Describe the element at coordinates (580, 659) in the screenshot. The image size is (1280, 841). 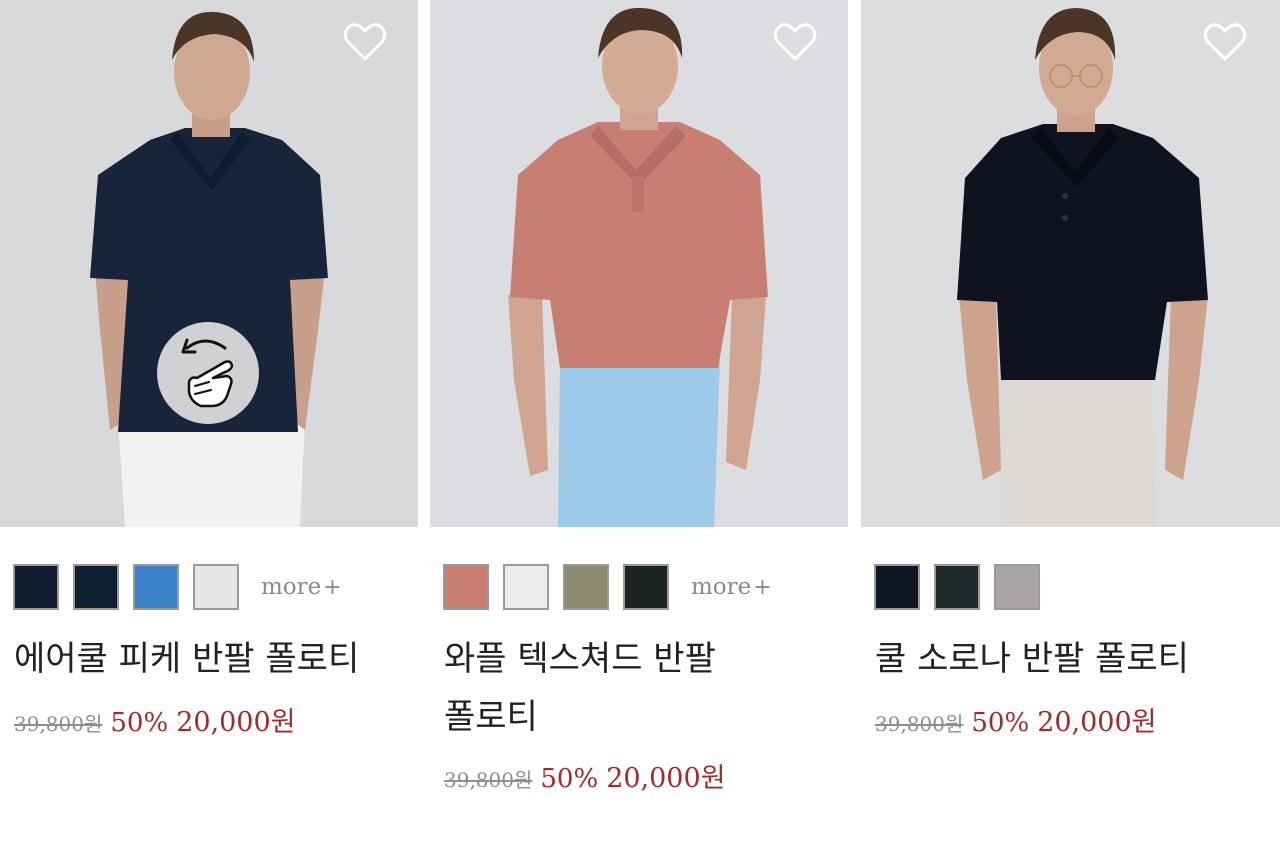
I see `product-name-line-1: 와플 텍스쳐드 반팔` at that location.